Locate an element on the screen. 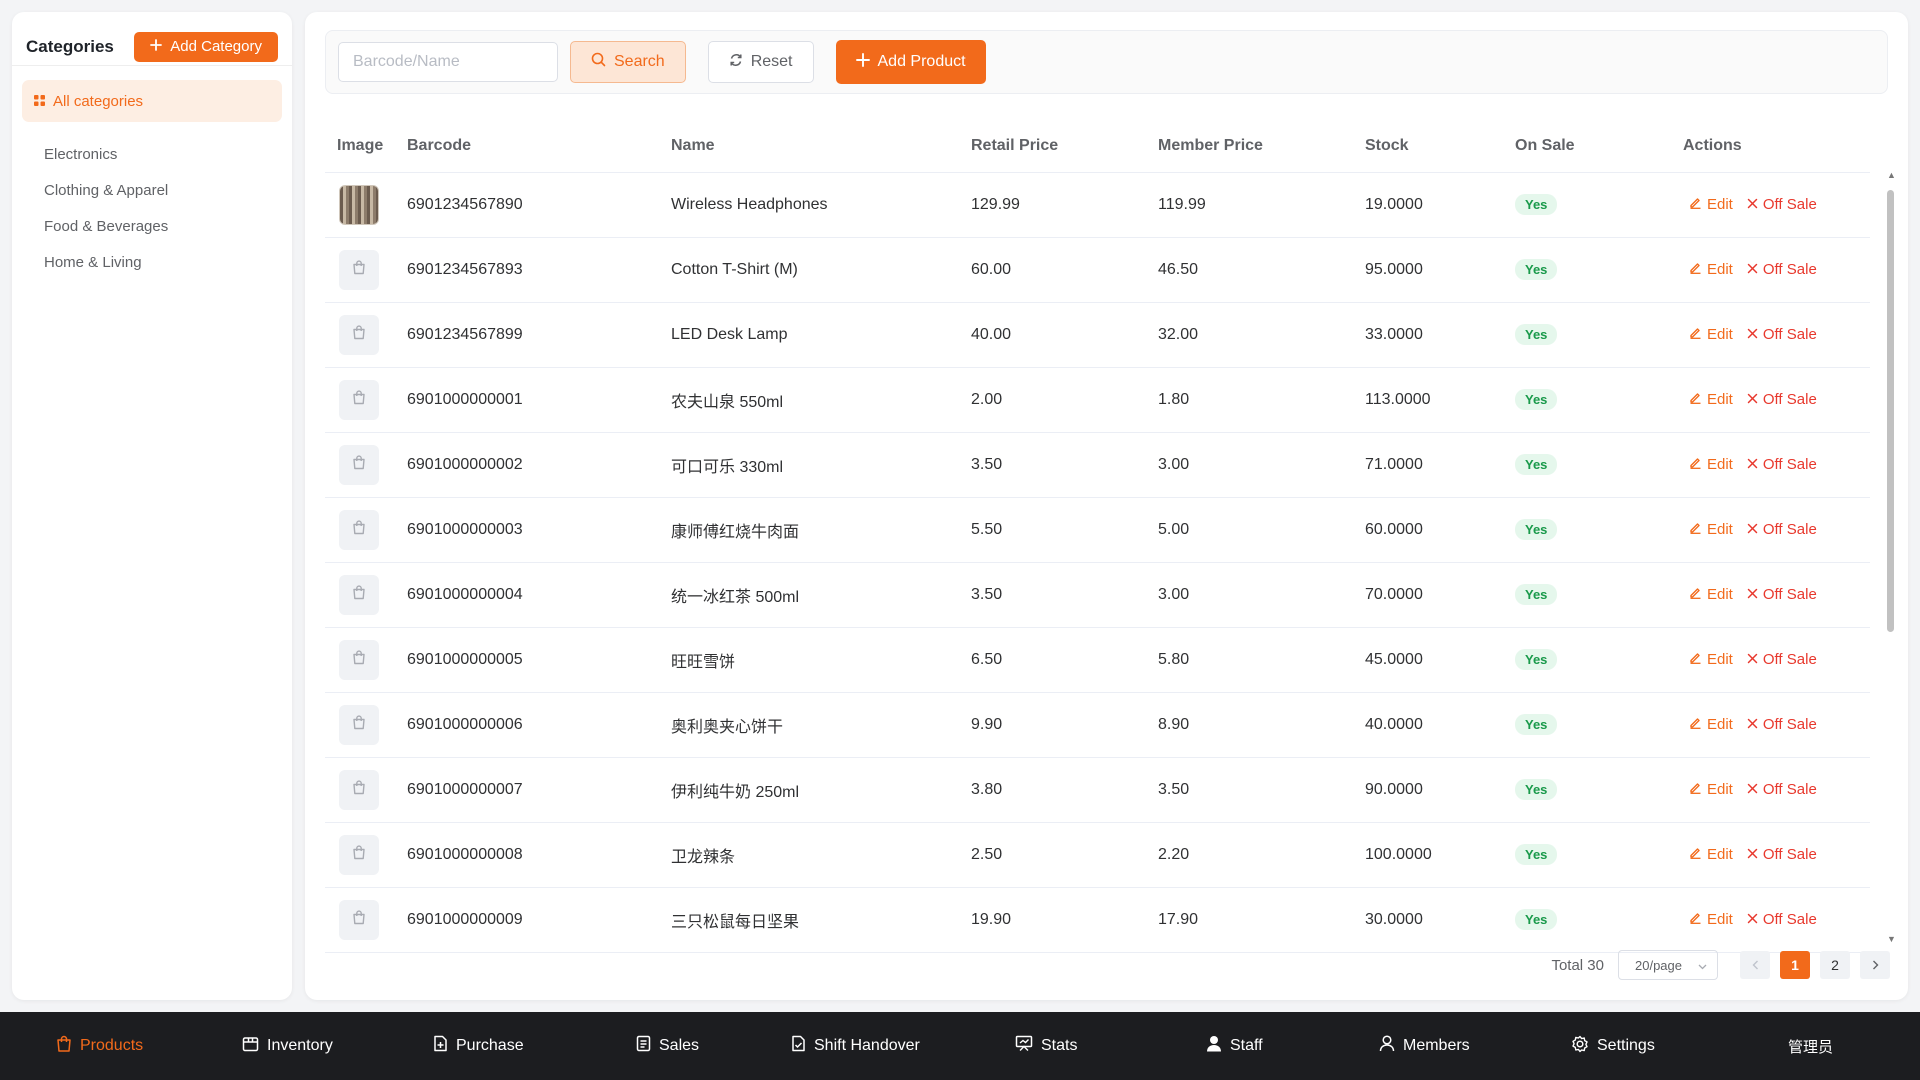 This screenshot has height=1080, width=1920. page-button-2: 2 is located at coordinates (1835, 965).